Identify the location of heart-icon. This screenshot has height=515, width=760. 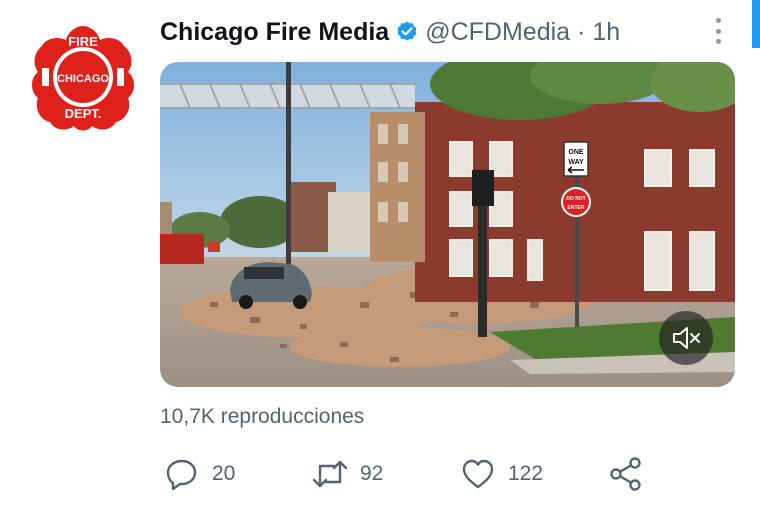
(478, 474).